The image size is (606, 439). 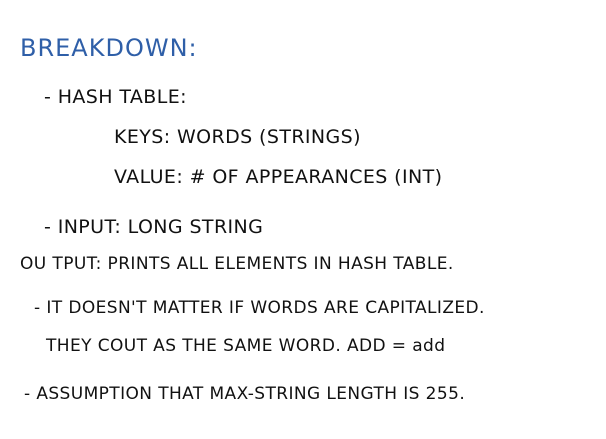 I want to click on note-line-keys: KEYS: WORDS (STRINGS), so click(x=237, y=137).